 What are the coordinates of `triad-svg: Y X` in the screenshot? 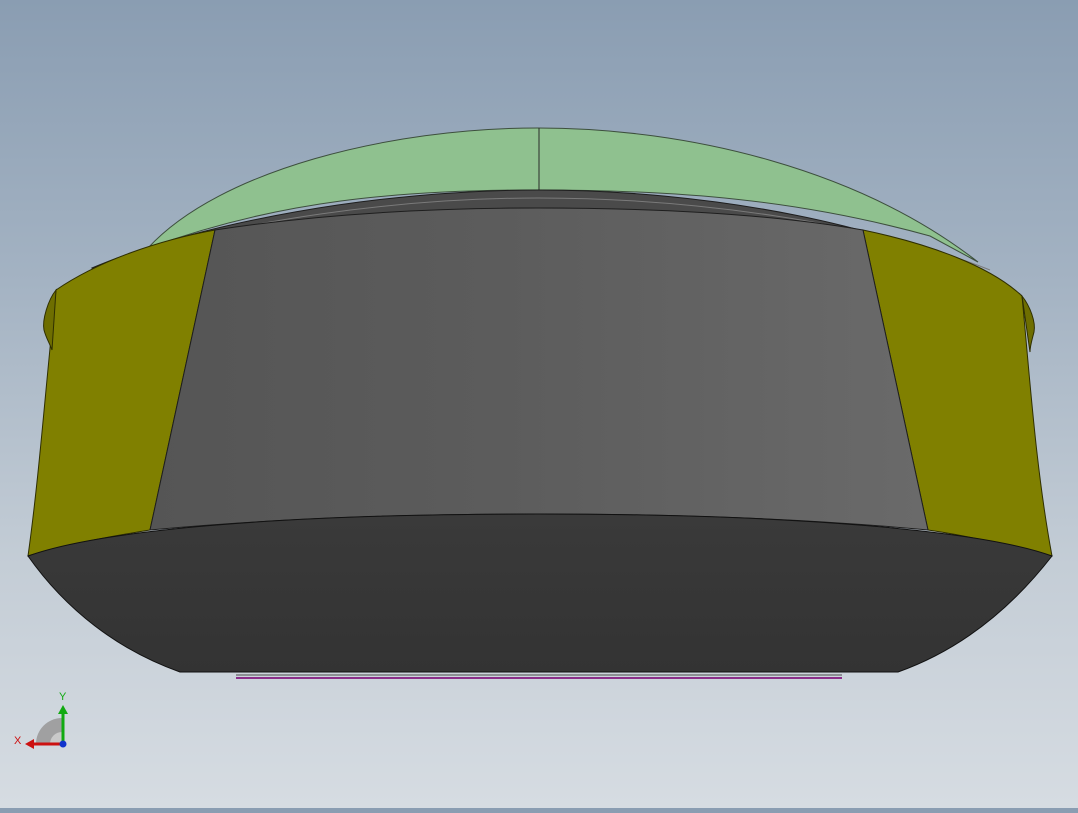 It's located at (41, 720).